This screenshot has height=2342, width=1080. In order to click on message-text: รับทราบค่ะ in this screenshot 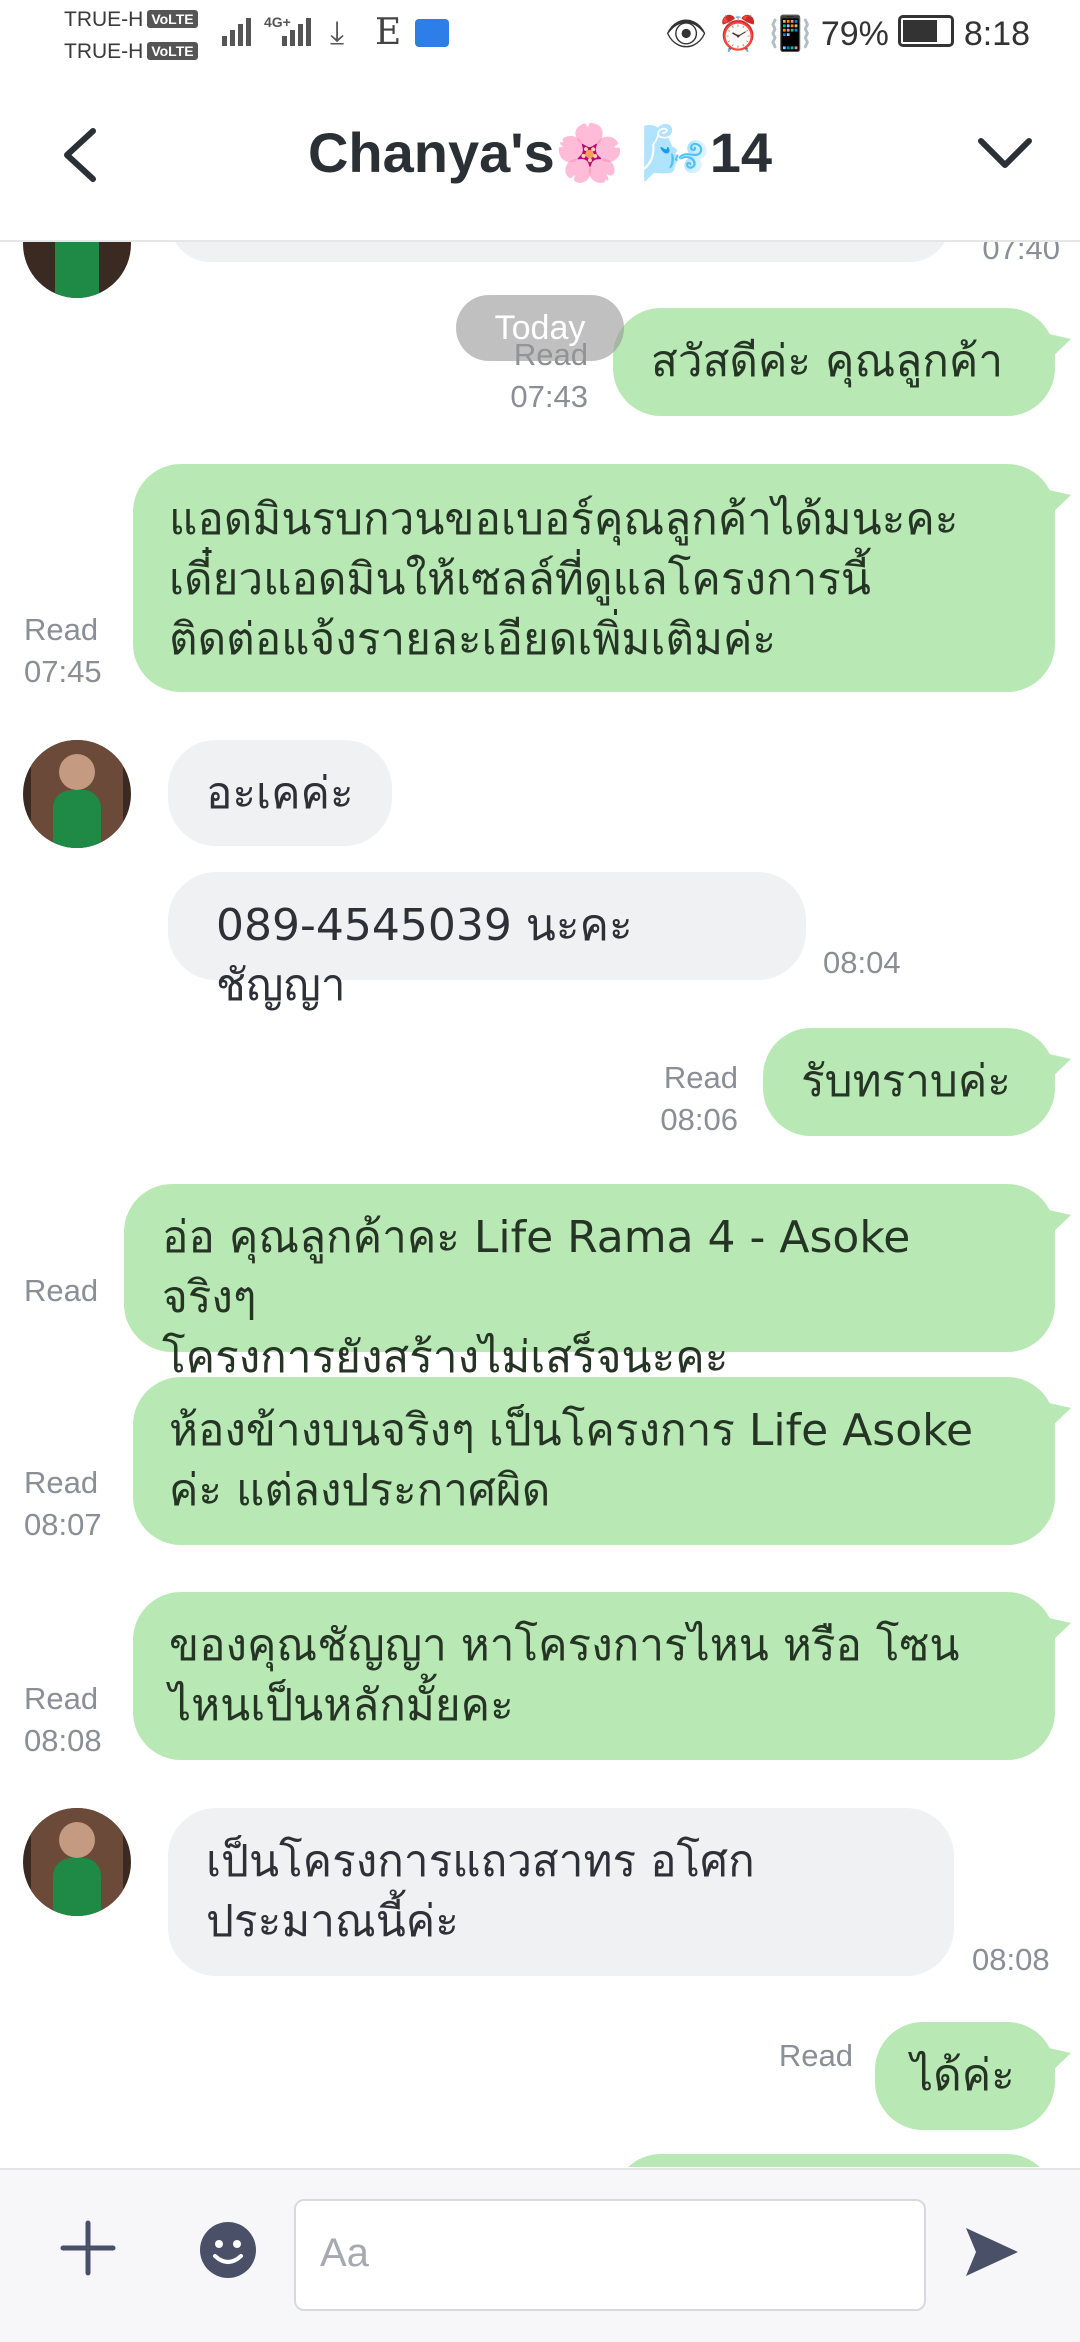, I will do `click(906, 1081)`.